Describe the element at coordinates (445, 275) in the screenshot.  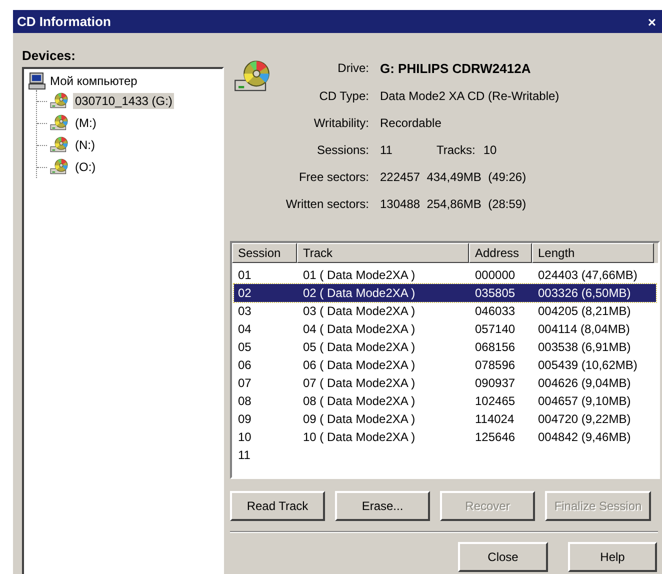
I see `track-row: 01 01 ( Data Mode2XA ) 000000 024403 (47,66MB)` at that location.